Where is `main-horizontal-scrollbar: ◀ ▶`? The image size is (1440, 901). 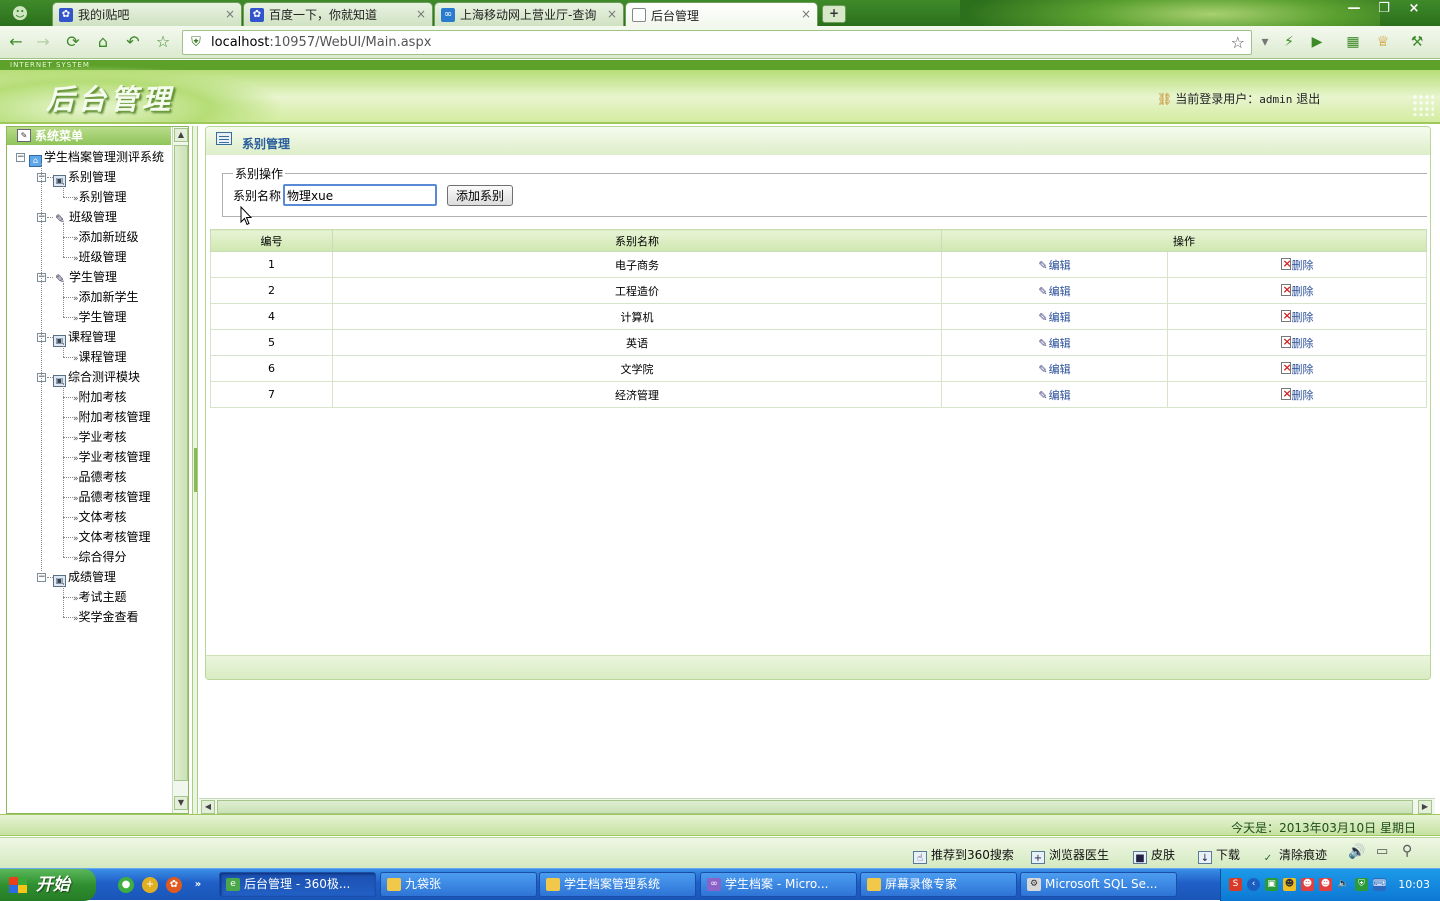 main-horizontal-scrollbar: ◀ ▶ is located at coordinates (817, 806).